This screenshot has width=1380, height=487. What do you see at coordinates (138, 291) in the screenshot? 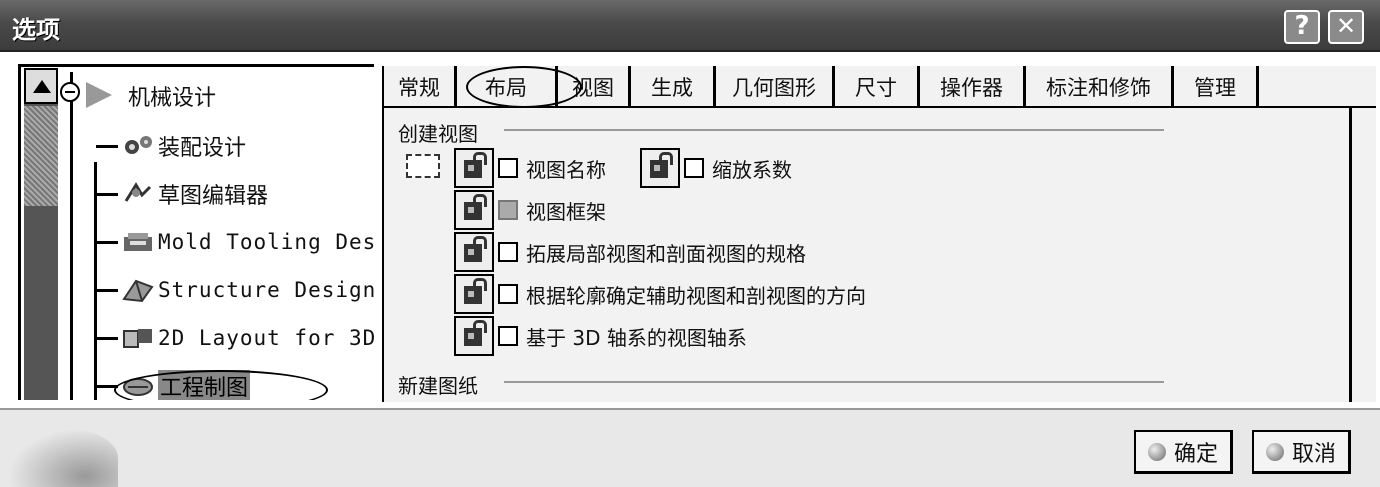
I see `structure-icon` at bounding box center [138, 291].